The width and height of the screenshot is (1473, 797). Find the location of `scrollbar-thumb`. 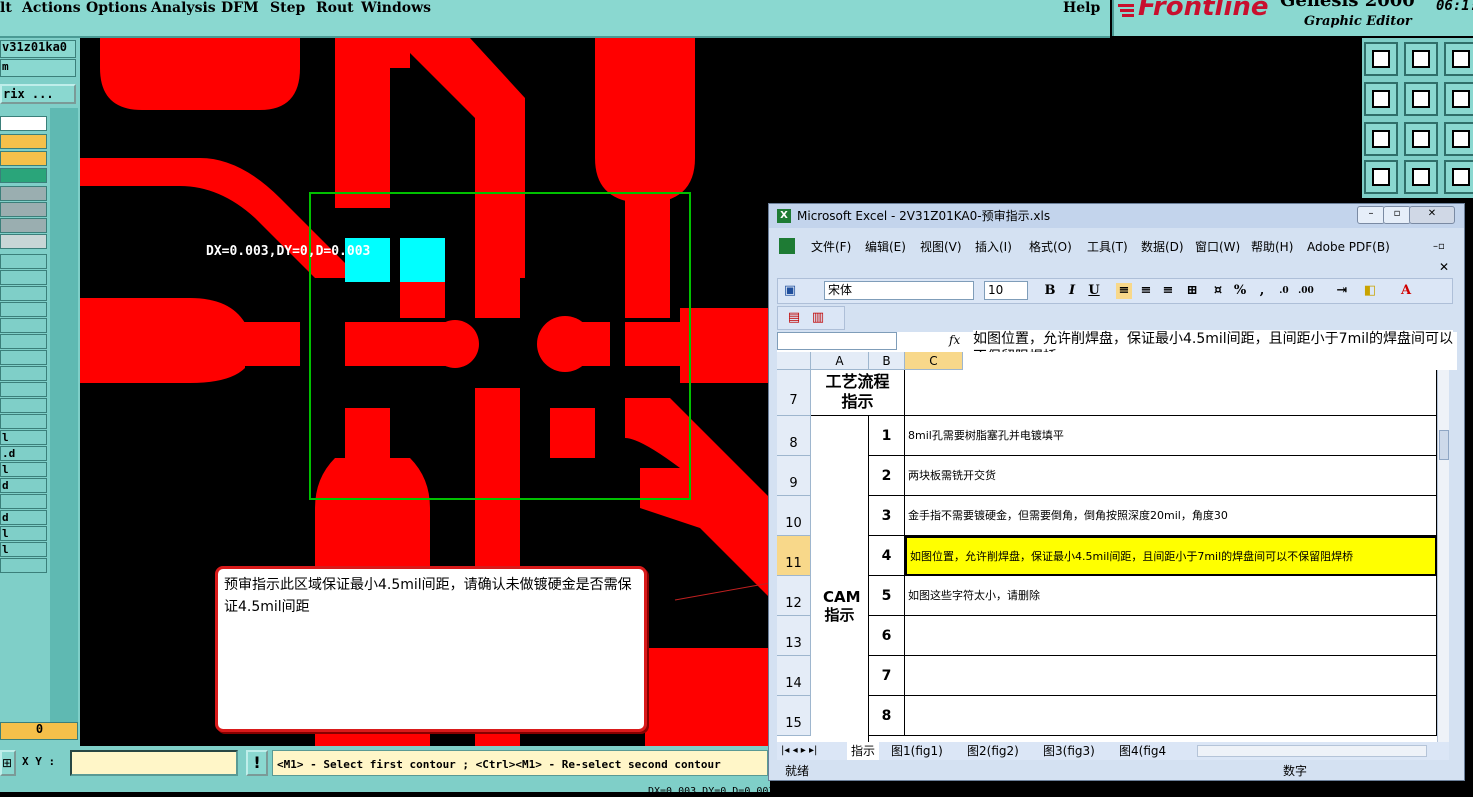

scrollbar-thumb is located at coordinates (1444, 445).